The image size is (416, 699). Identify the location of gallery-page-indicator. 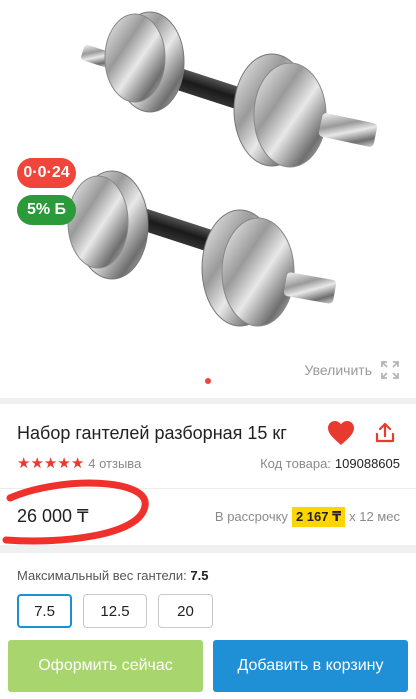
(208, 381).